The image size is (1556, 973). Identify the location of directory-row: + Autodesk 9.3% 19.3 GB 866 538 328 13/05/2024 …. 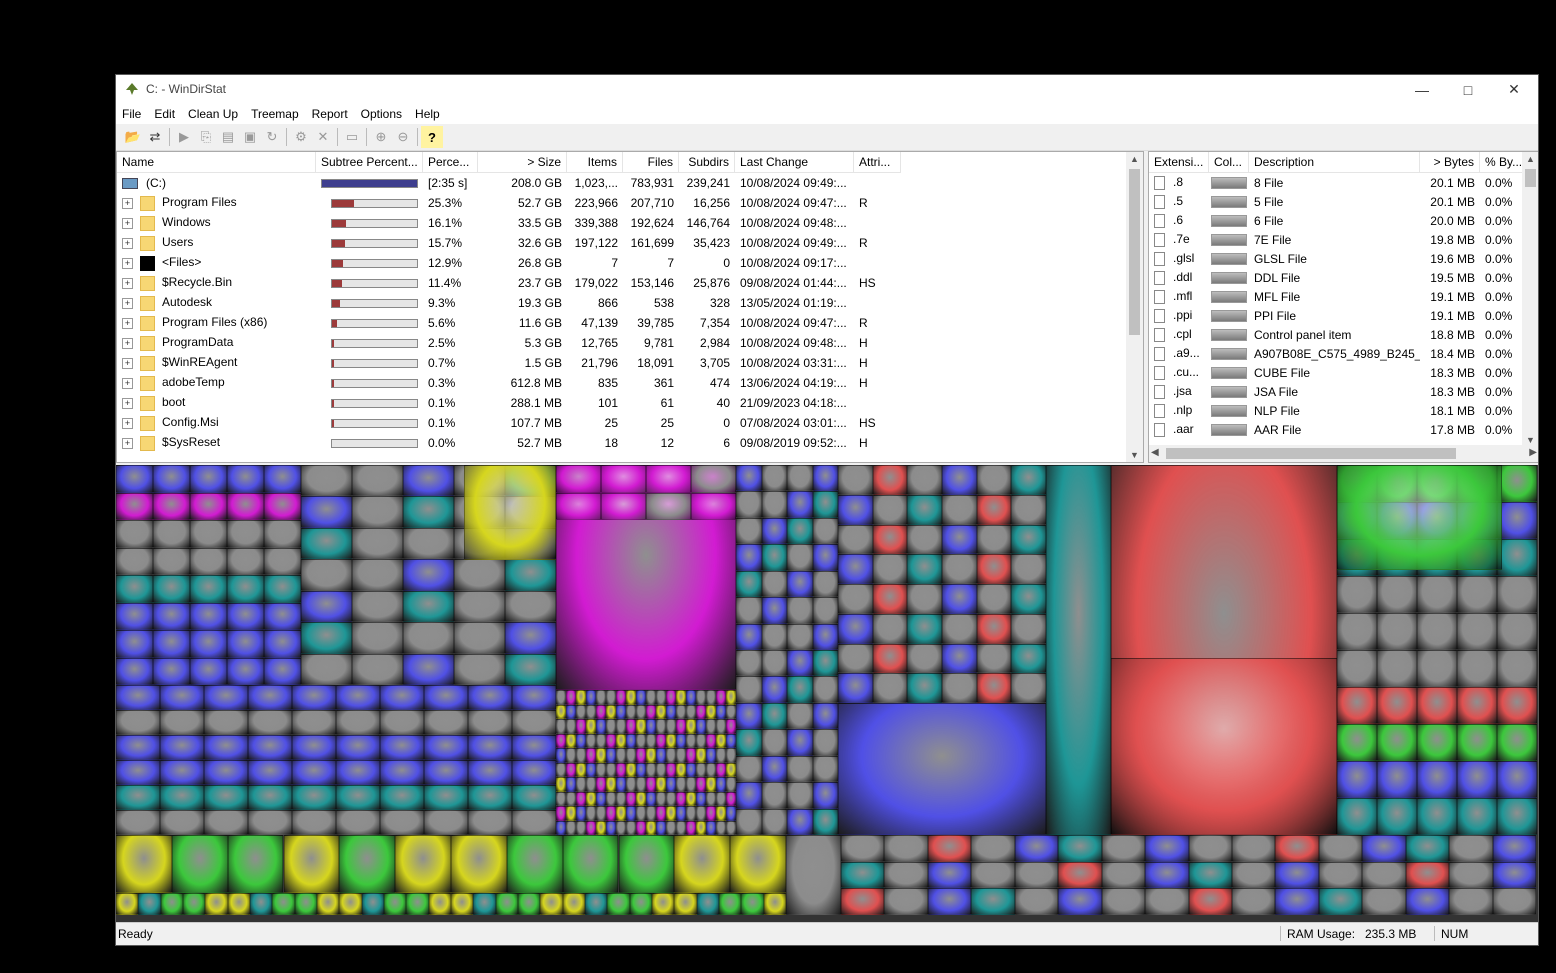
(509, 303).